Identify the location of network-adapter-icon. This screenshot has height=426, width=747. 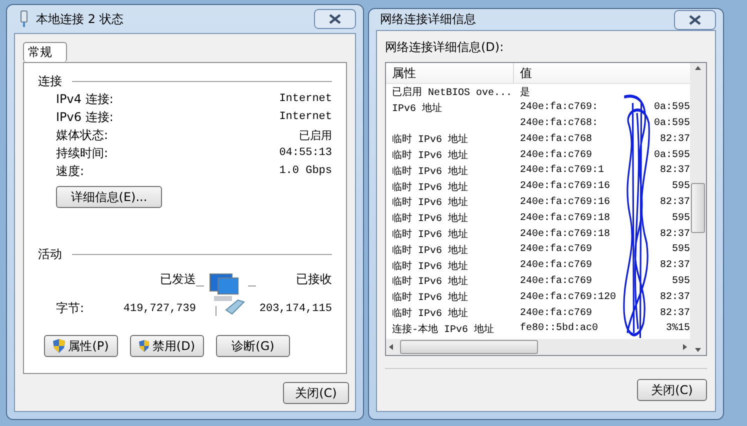
(24, 19).